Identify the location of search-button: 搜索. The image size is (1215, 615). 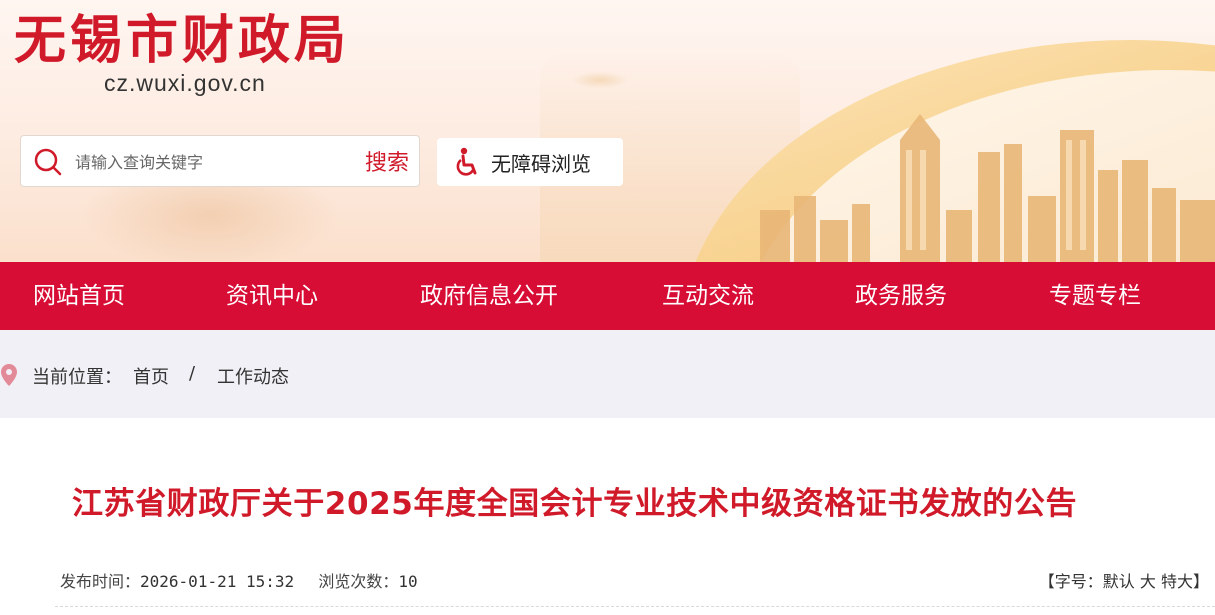
(387, 161).